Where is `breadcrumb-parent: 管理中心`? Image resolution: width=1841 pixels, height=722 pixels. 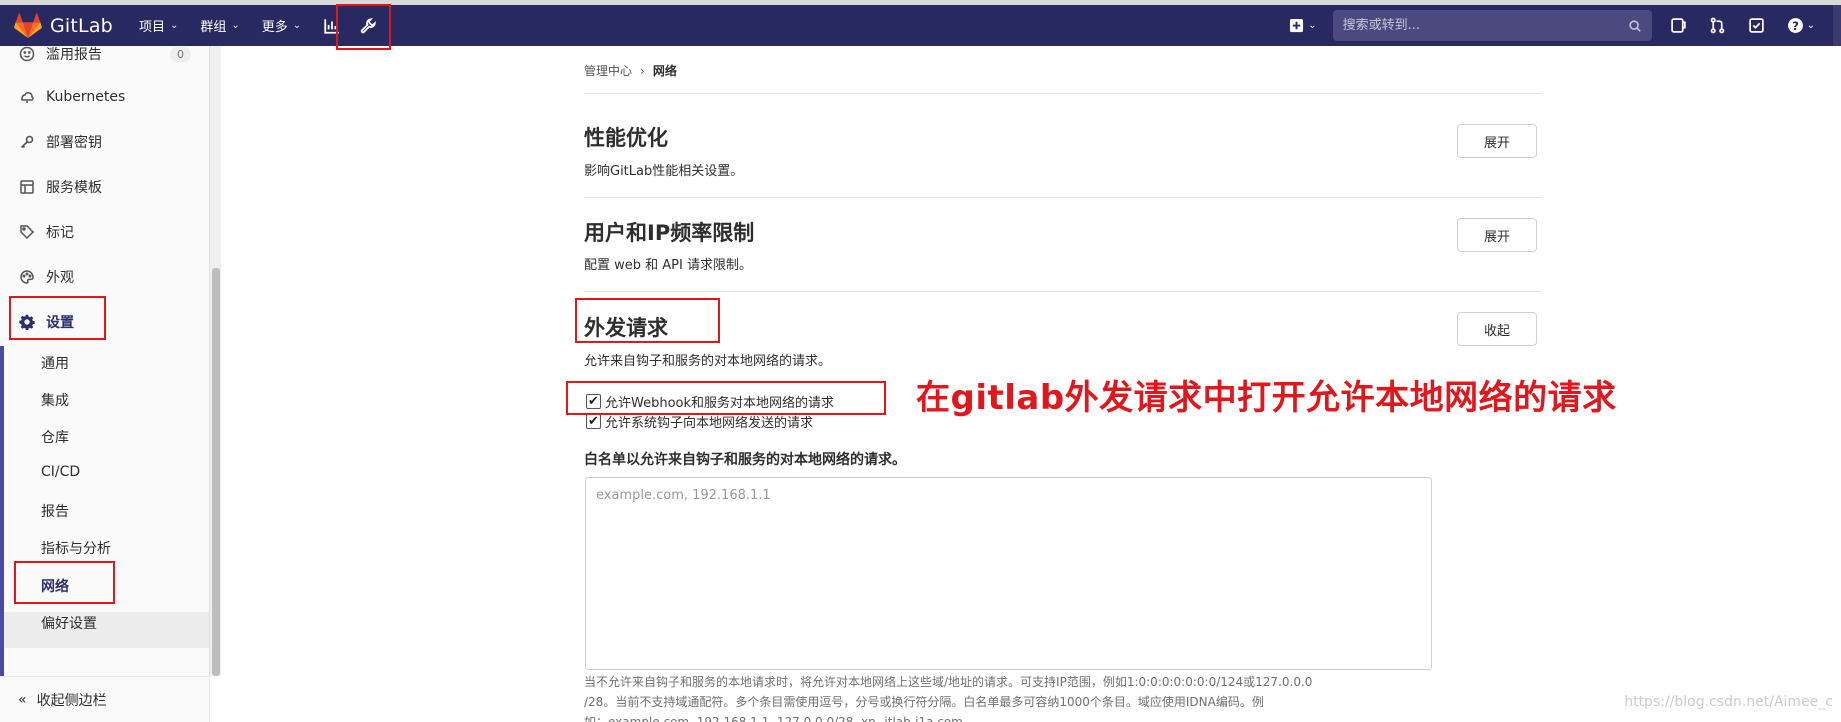
breadcrumb-parent: 管理中心 is located at coordinates (608, 70).